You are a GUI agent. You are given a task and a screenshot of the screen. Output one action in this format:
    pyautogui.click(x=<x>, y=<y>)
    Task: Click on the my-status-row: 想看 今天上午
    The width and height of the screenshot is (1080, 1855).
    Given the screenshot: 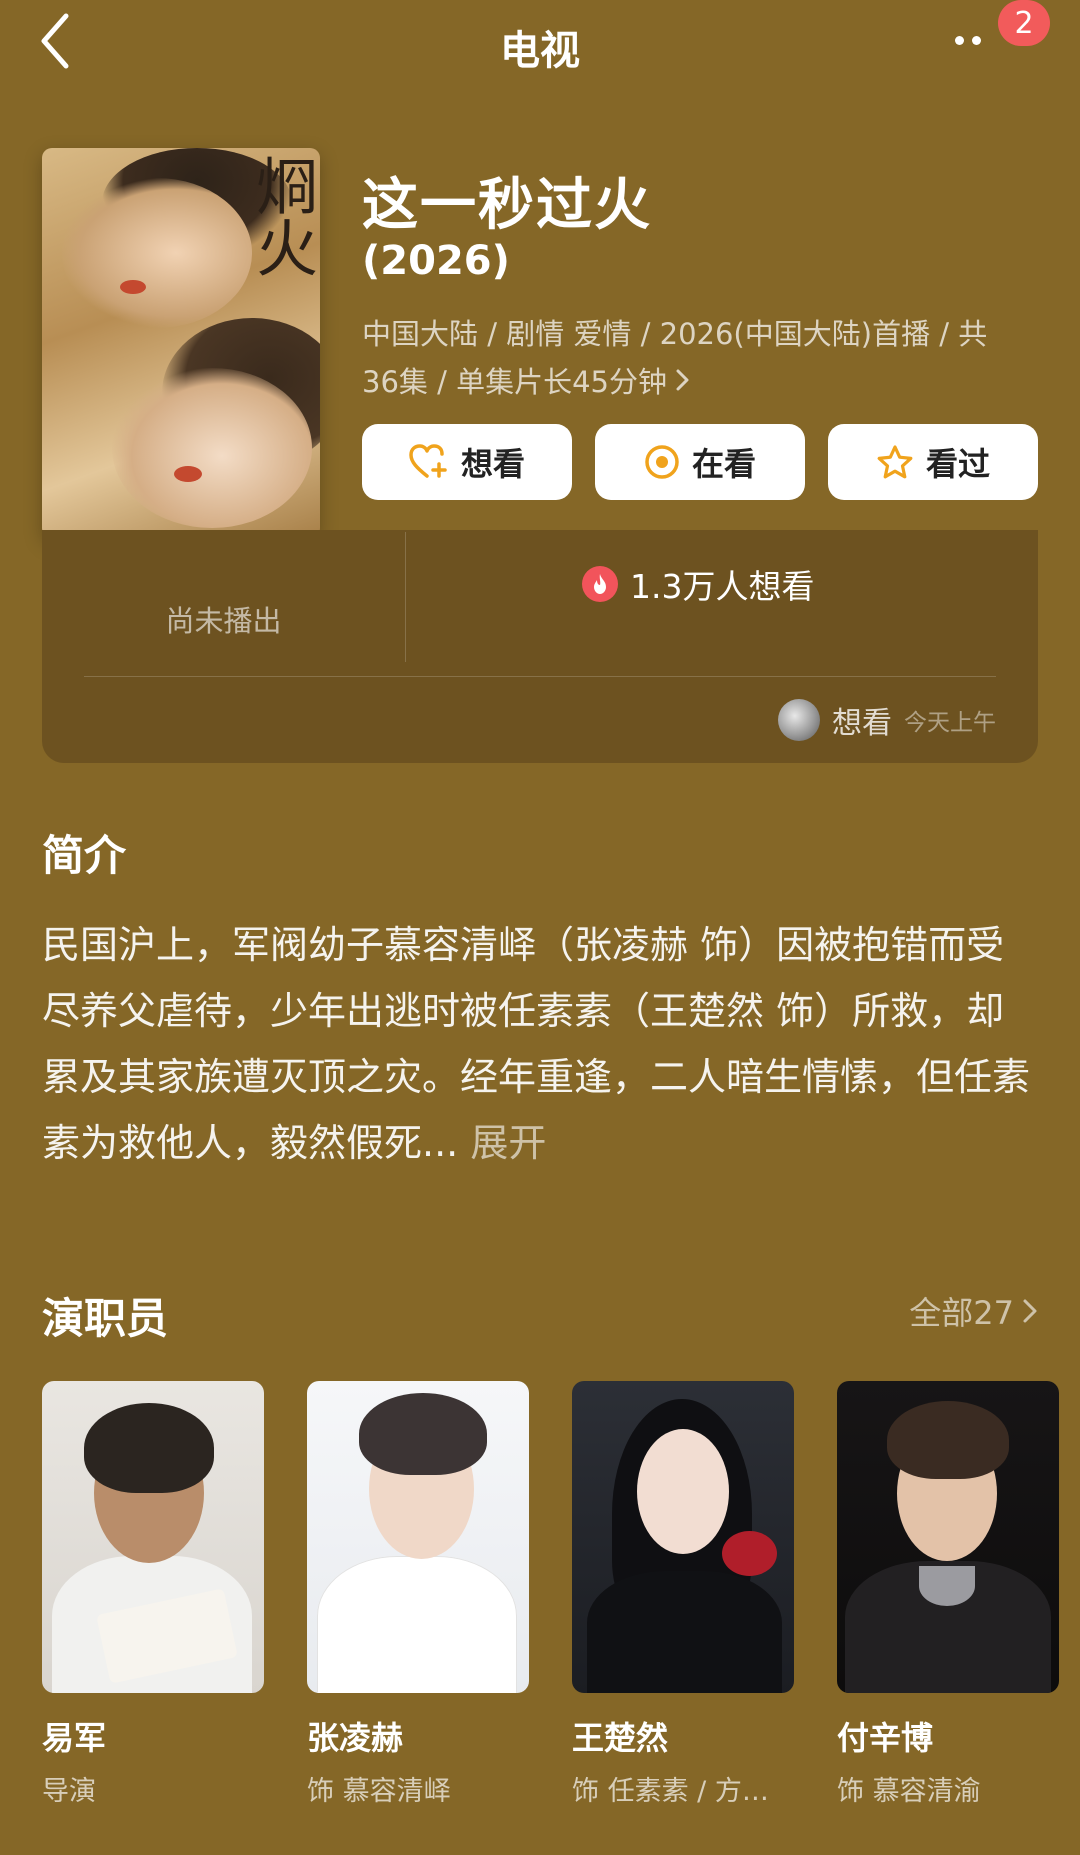 What is the action you would take?
    pyautogui.click(x=887, y=720)
    